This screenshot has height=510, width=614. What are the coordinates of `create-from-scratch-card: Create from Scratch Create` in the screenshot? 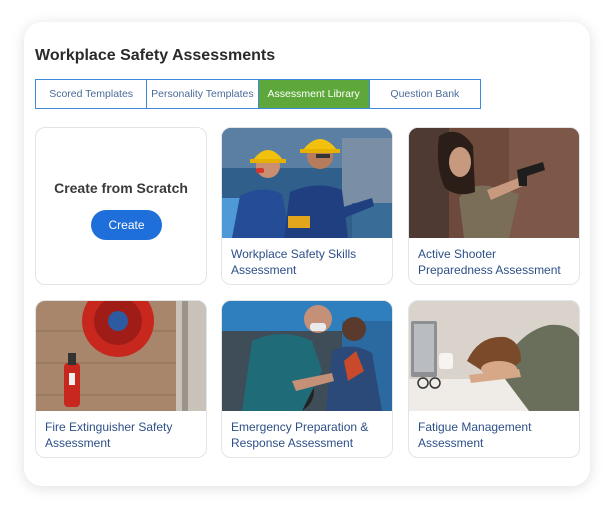 It's located at (121, 206).